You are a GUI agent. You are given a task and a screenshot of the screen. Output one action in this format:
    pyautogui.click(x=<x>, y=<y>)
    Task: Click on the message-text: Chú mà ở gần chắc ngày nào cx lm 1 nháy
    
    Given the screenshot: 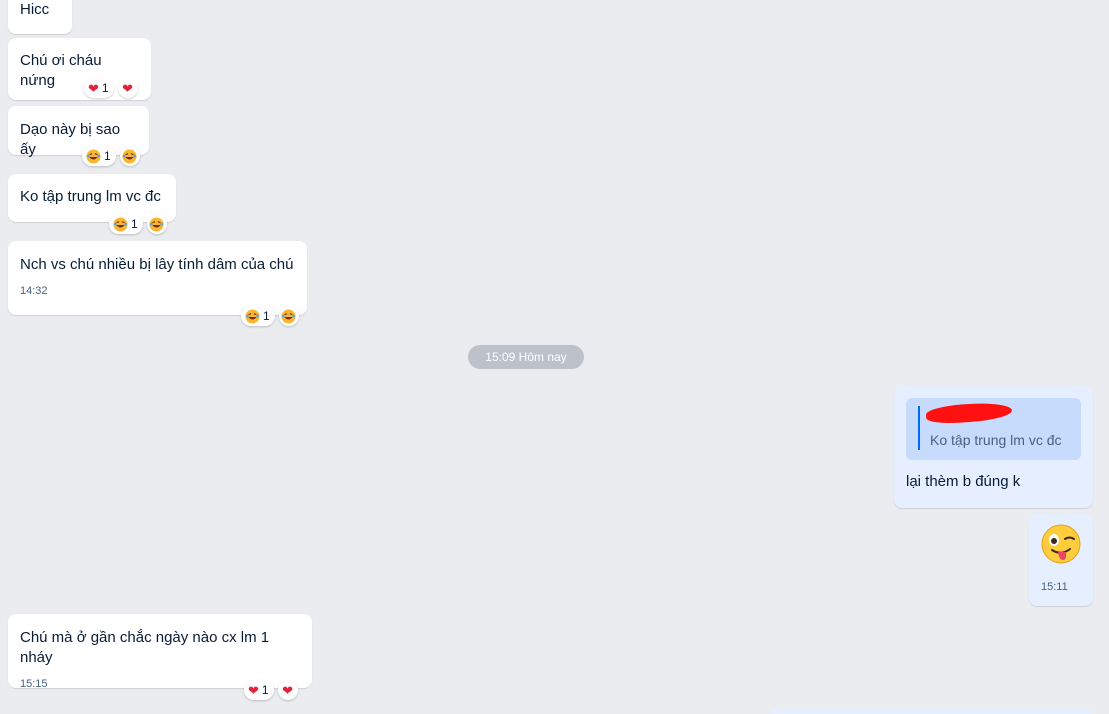 What is the action you would take?
    pyautogui.click(x=145, y=647)
    